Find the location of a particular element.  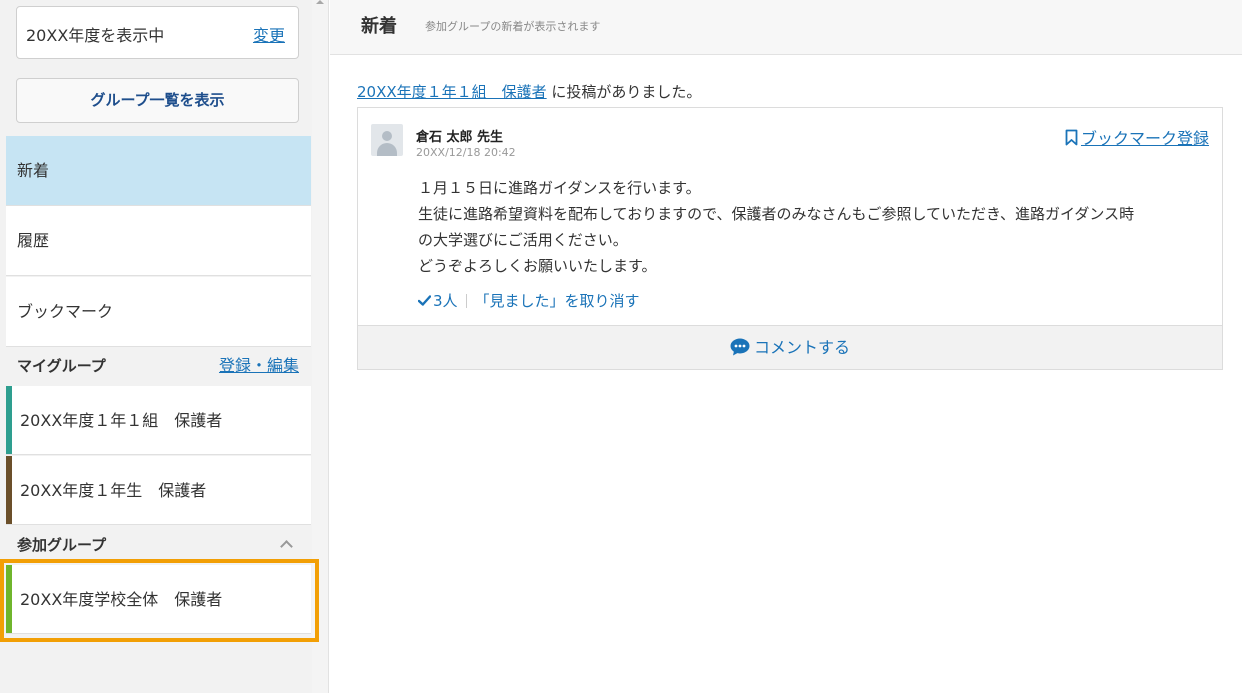

bookmark-button: ブックマーク登録 is located at coordinates (1137, 137).